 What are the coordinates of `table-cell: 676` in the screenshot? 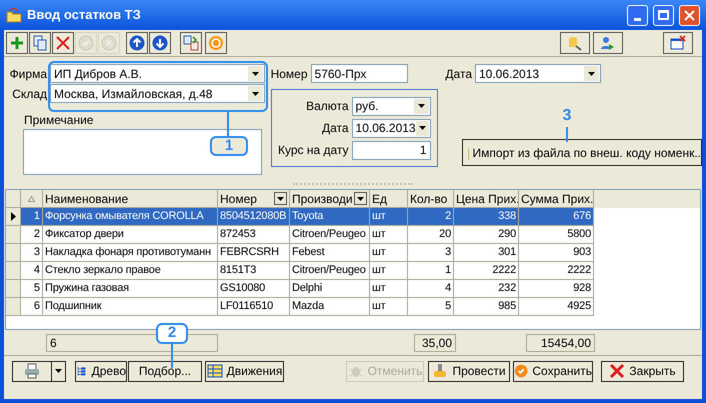 It's located at (556, 217).